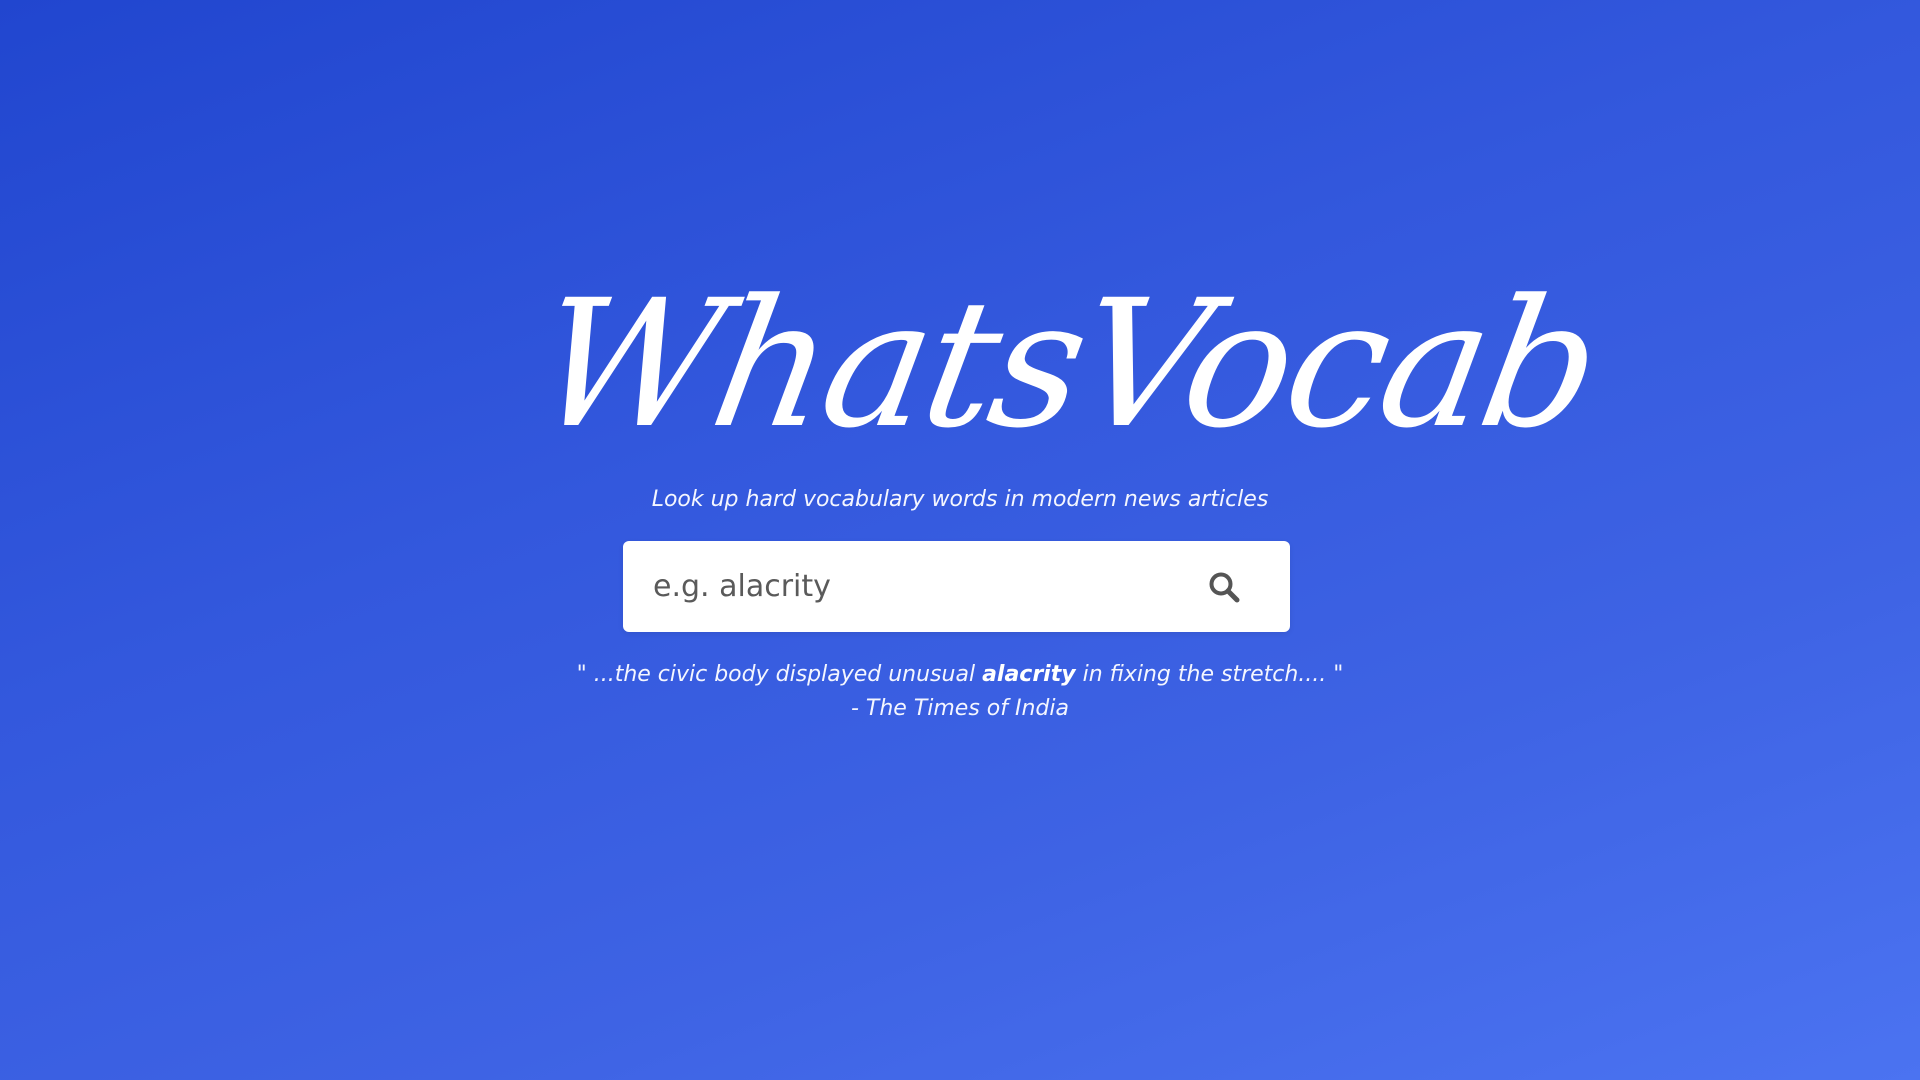  I want to click on quote-highlight-word: alacrity, so click(1029, 674).